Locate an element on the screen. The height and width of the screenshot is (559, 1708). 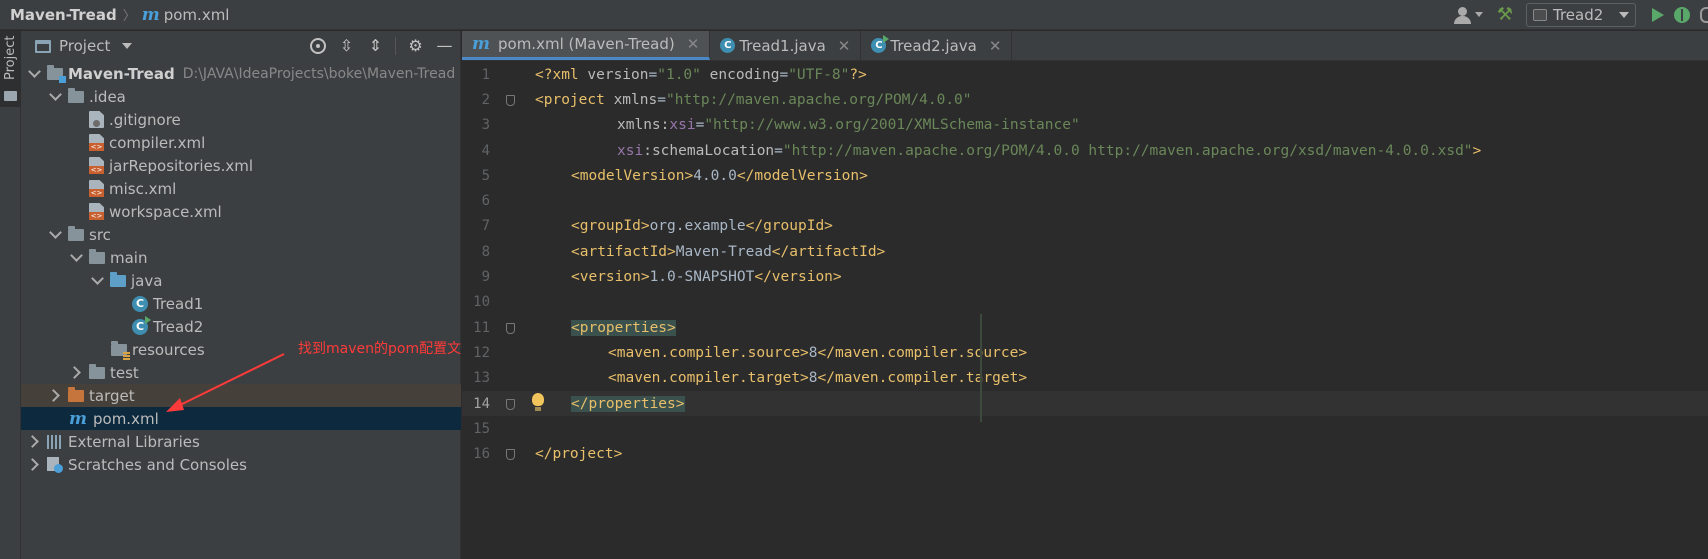
source-folder-icon is located at coordinates (118, 279).